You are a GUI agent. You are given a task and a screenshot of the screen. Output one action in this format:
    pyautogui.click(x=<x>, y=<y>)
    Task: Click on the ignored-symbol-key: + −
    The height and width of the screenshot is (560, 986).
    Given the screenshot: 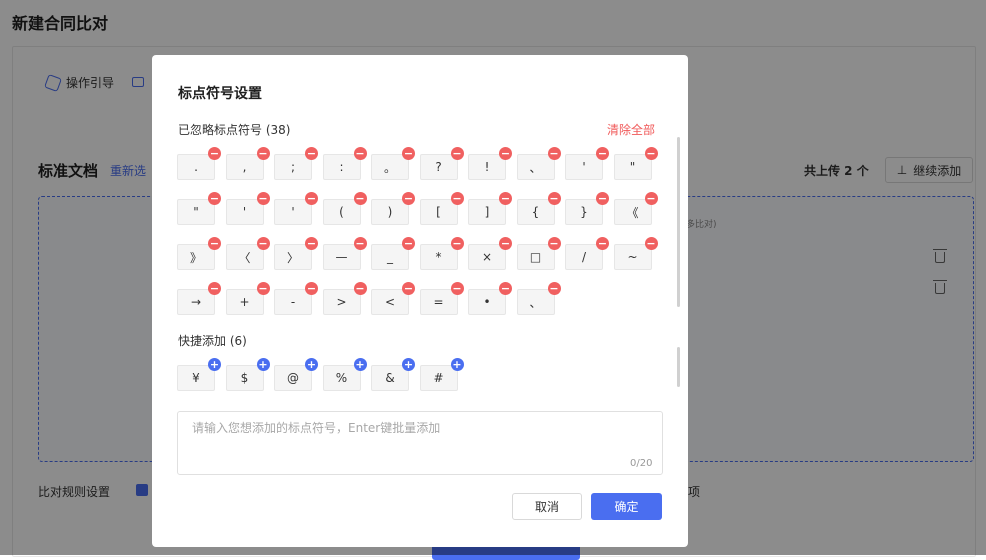 What is the action you would take?
    pyautogui.click(x=247, y=298)
    